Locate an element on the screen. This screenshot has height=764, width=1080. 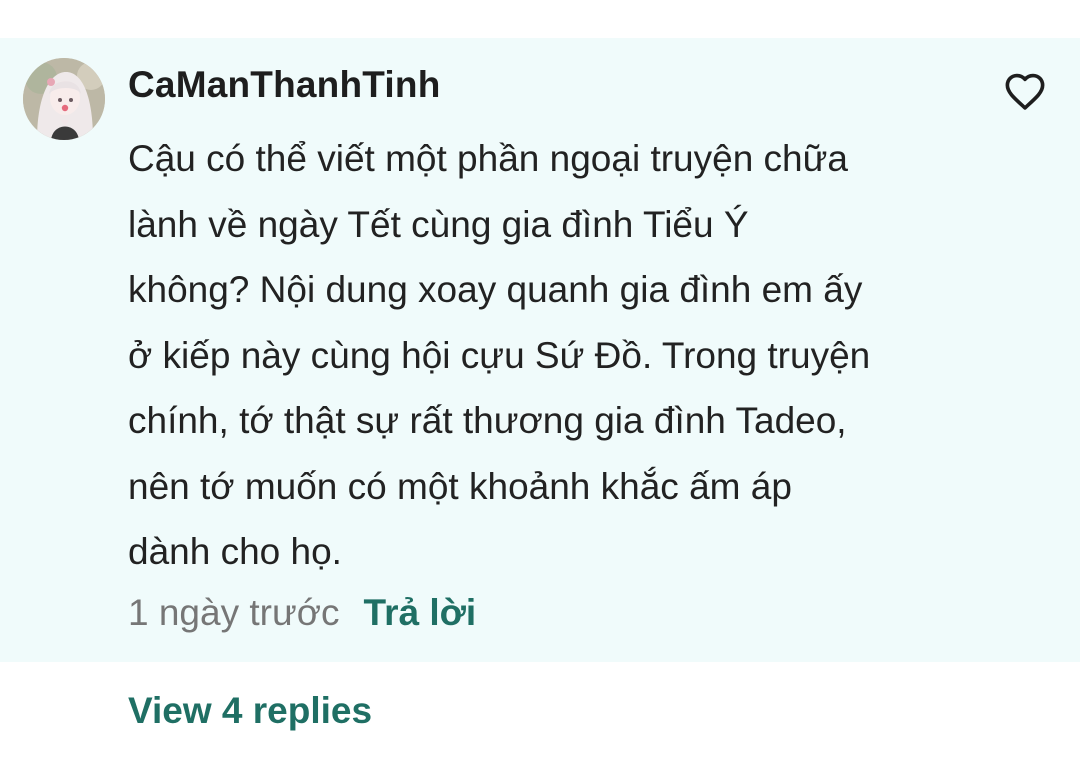
reply-button: Trả lời is located at coordinates (420, 613).